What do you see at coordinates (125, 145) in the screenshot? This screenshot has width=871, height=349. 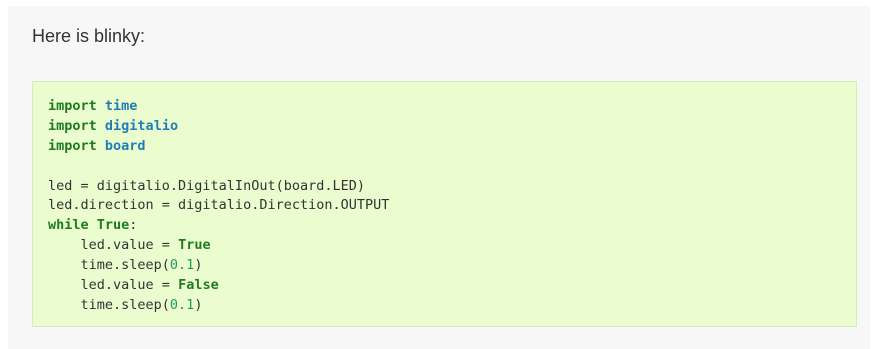 I see `module-name: board` at bounding box center [125, 145].